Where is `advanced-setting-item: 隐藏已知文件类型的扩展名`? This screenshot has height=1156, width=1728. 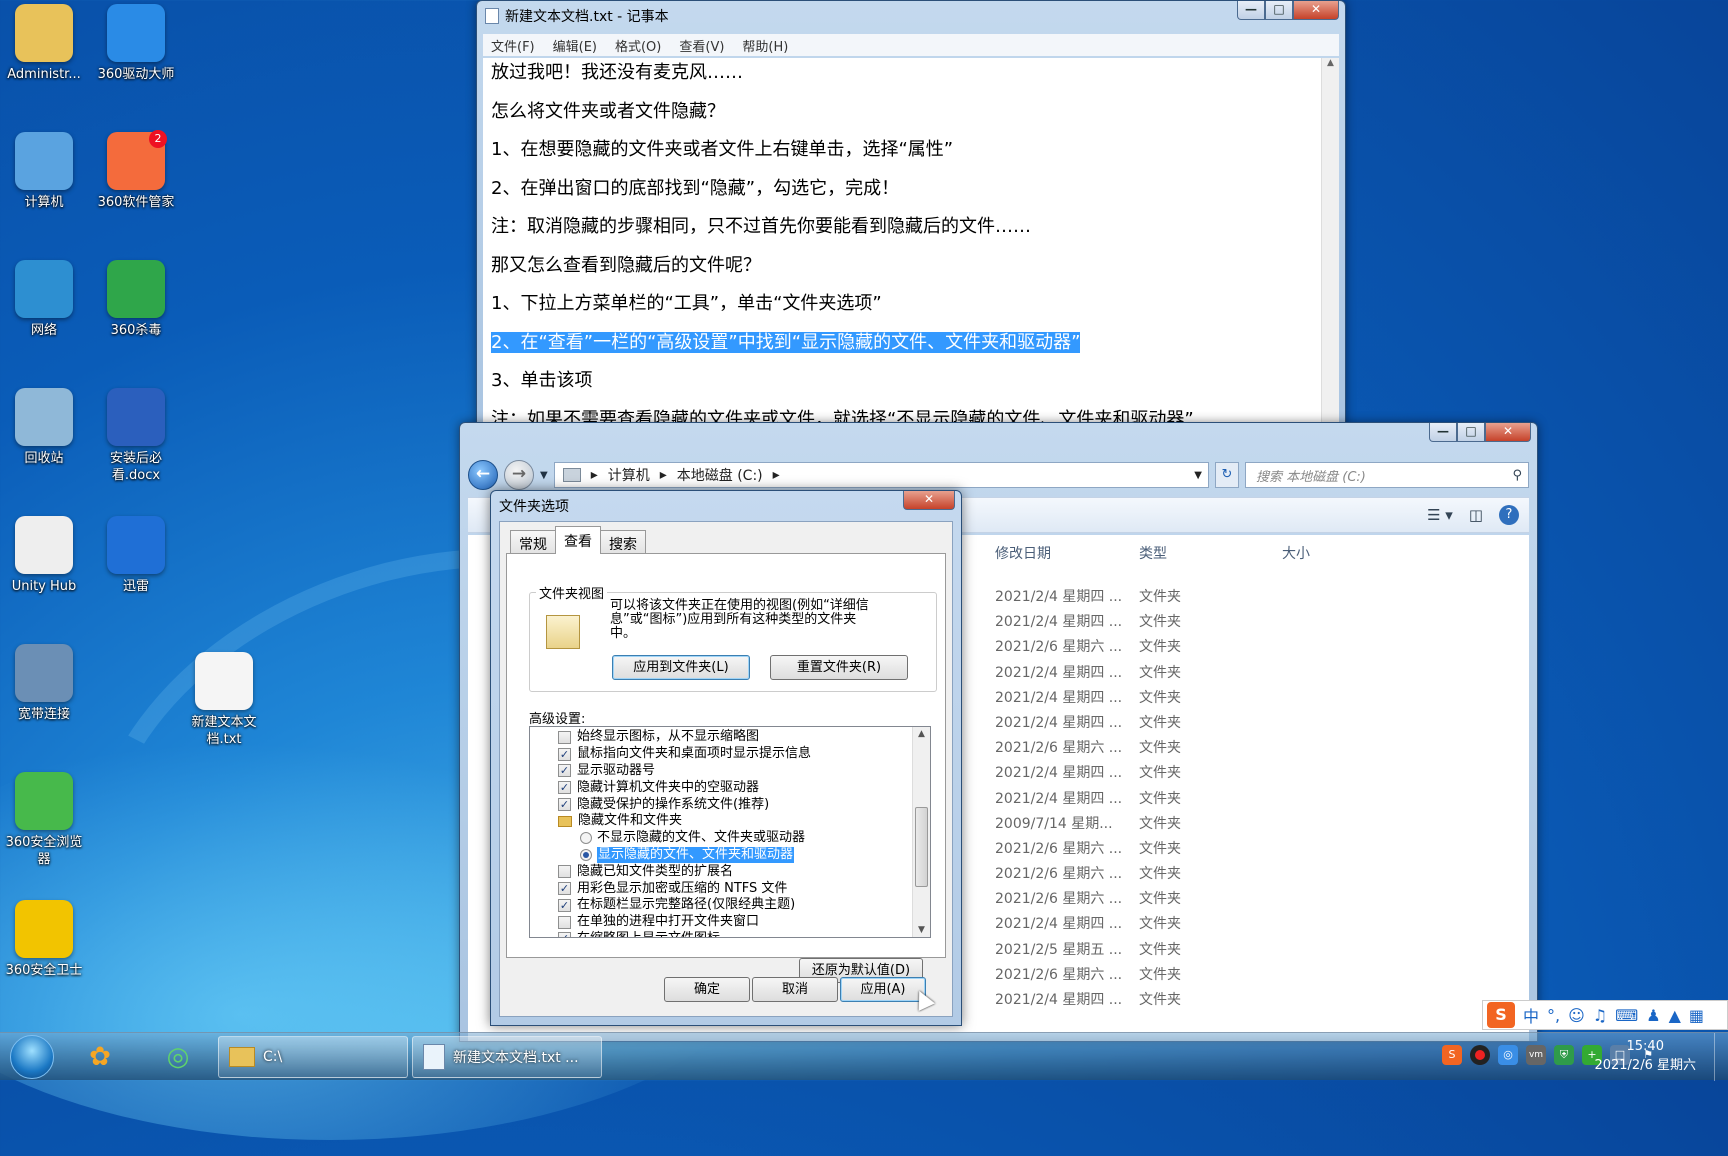 advanced-setting-item: 隐藏已知文件类型的扩展名 is located at coordinates (720, 871).